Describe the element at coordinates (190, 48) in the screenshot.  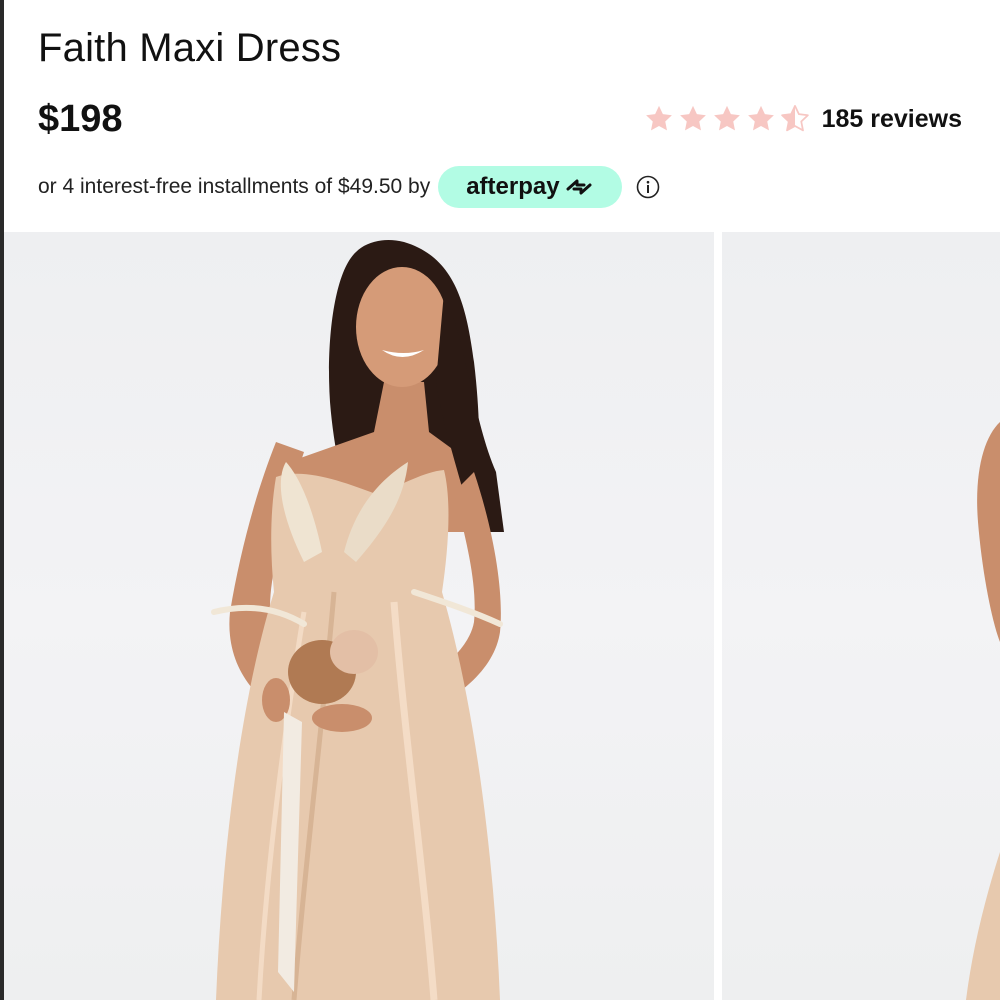
I see `product-title: Faith Maxi Dress` at that location.